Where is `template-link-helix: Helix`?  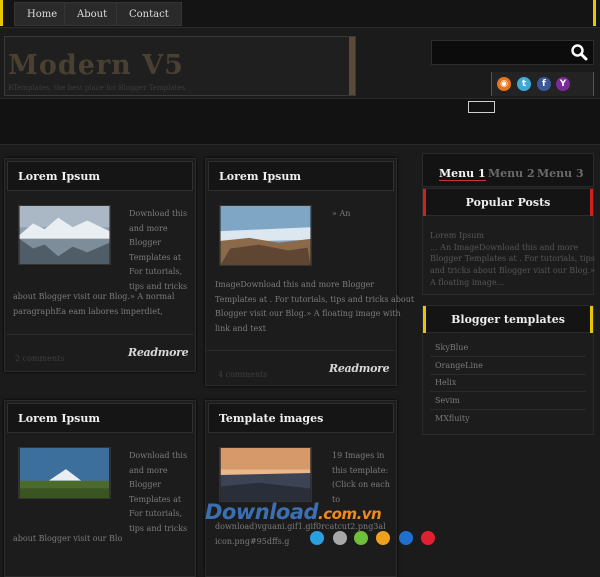
template-link-helix: Helix is located at coordinates (445, 382).